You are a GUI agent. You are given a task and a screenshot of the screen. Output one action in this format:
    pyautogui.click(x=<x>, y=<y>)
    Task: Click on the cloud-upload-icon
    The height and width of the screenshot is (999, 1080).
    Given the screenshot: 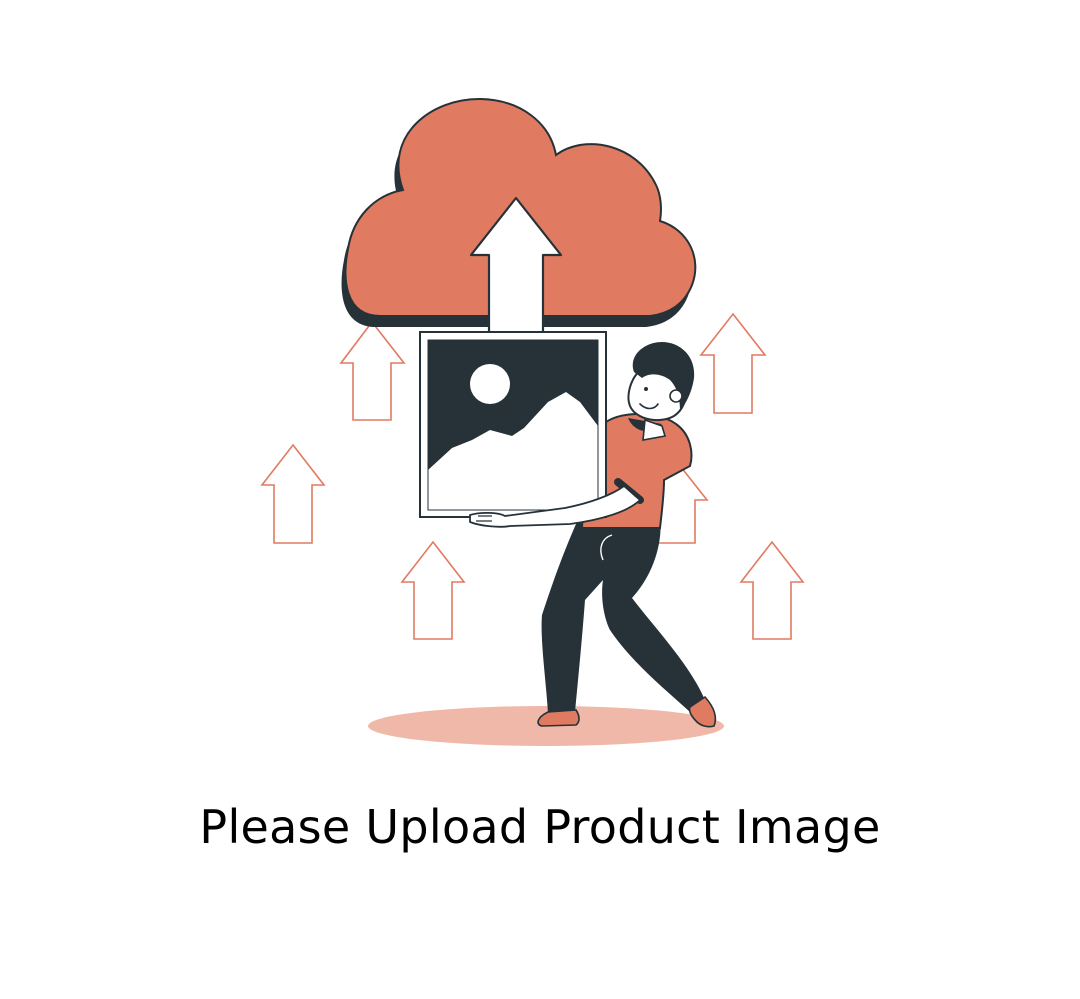 What is the action you would take?
    pyautogui.click(x=519, y=216)
    